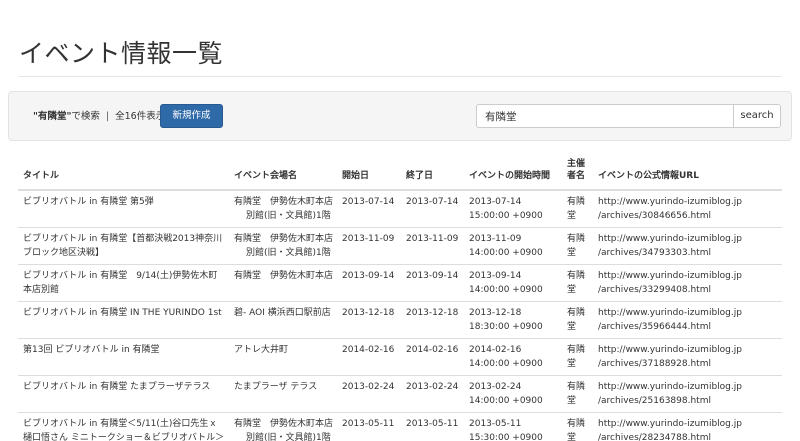 The image size is (800, 441). I want to click on url-line: /archives/30846656.html, so click(654, 215).